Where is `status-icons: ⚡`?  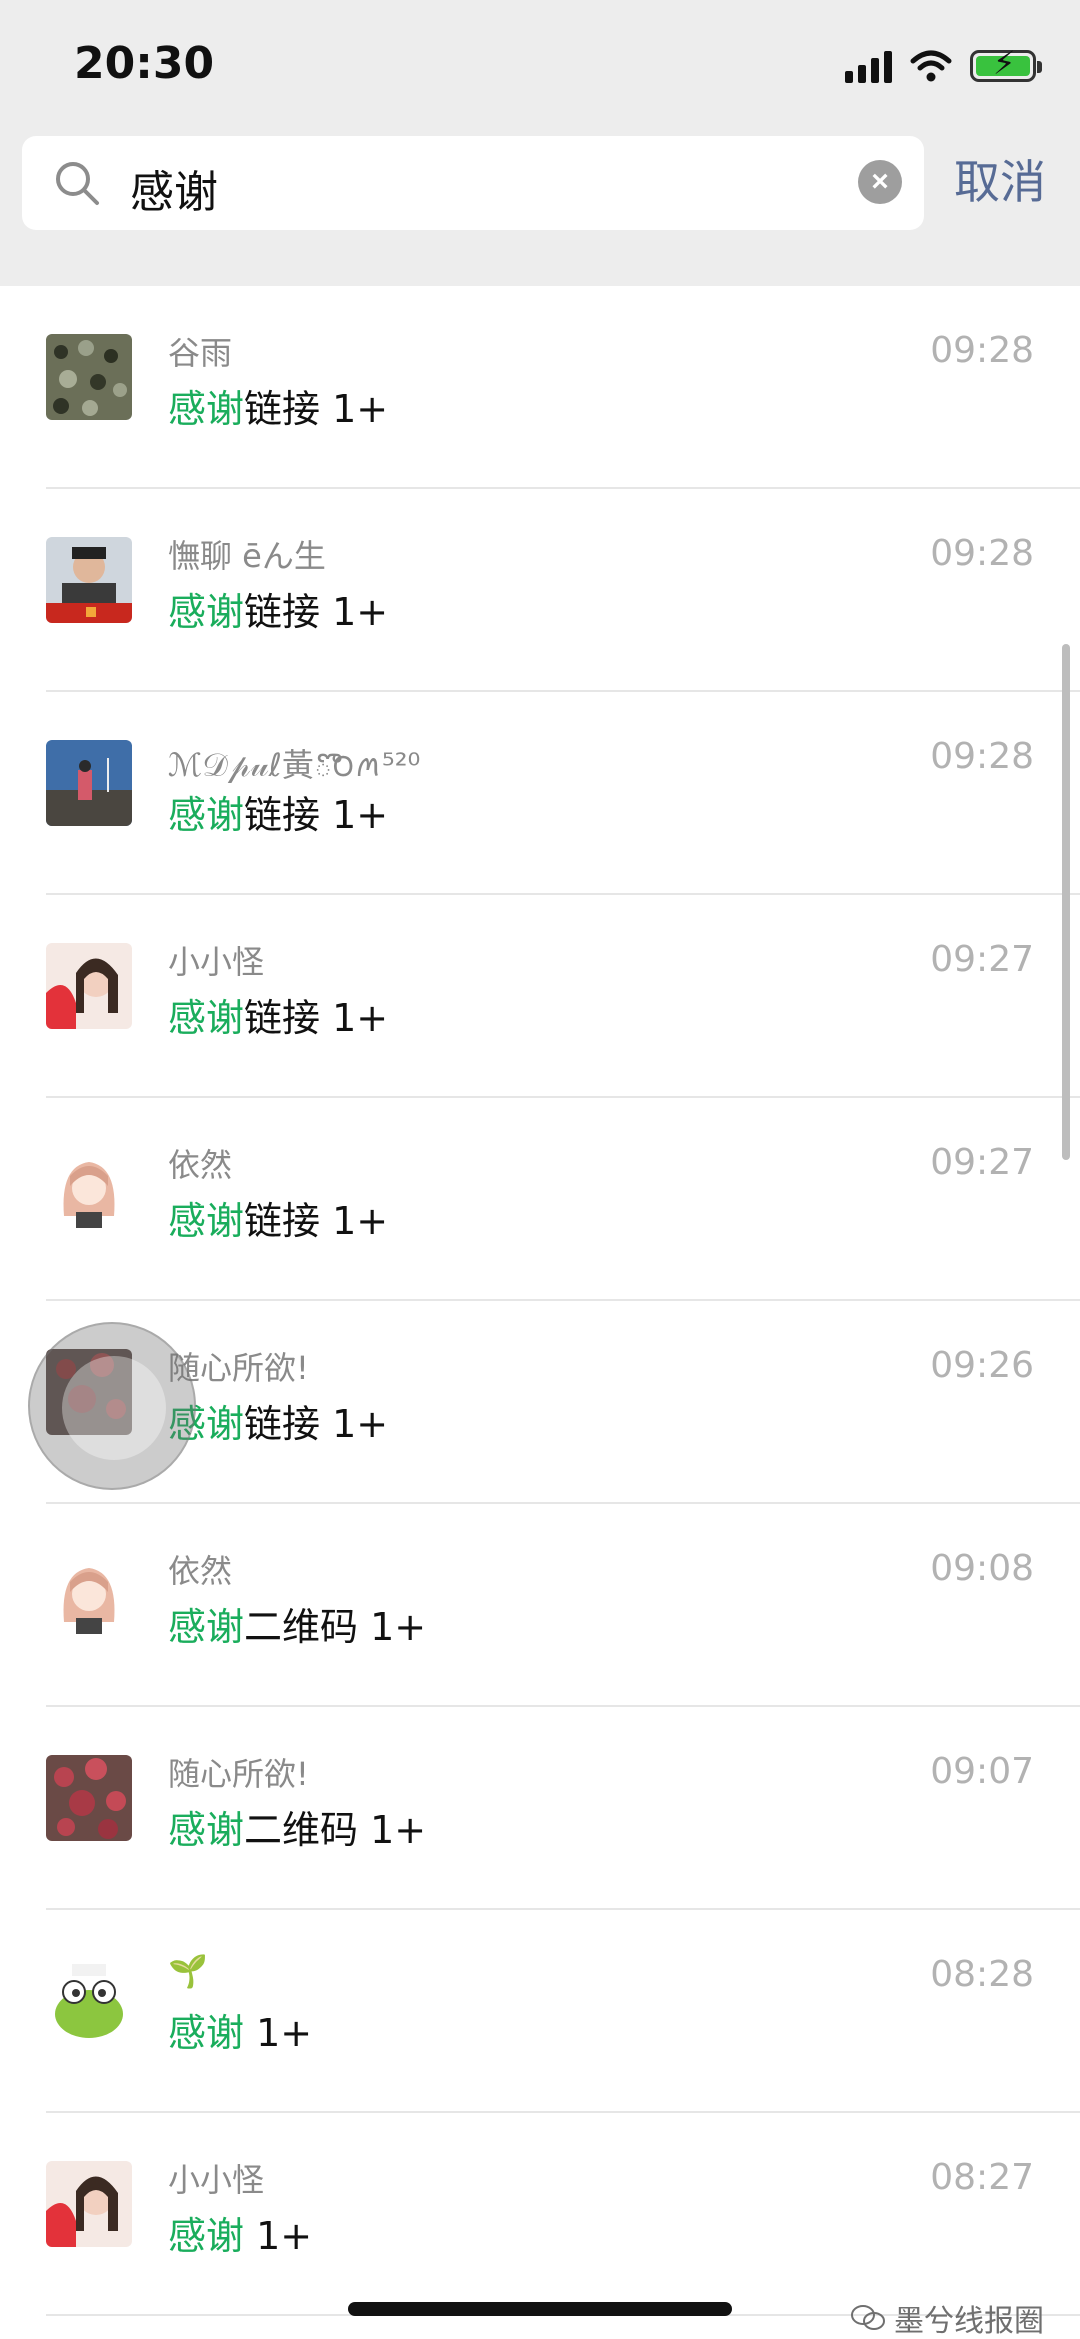 status-icons: ⚡ is located at coordinates (943, 66).